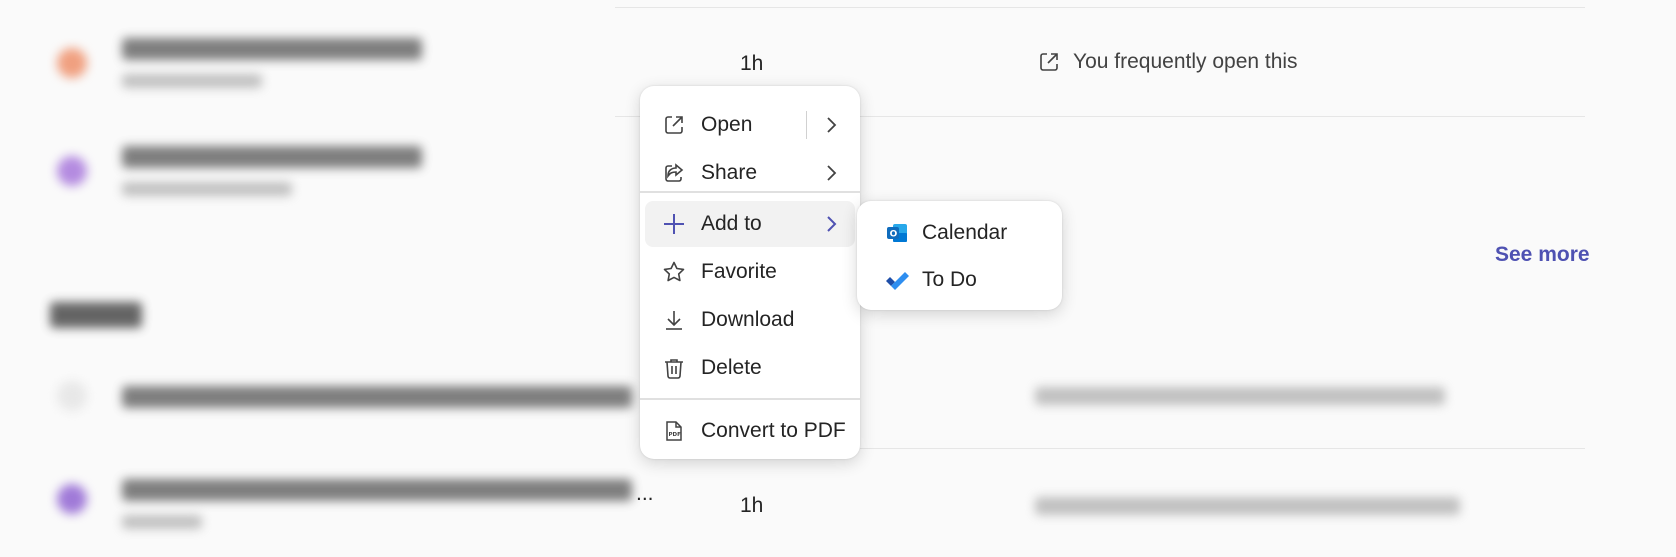  I want to click on star-icon, so click(674, 272).